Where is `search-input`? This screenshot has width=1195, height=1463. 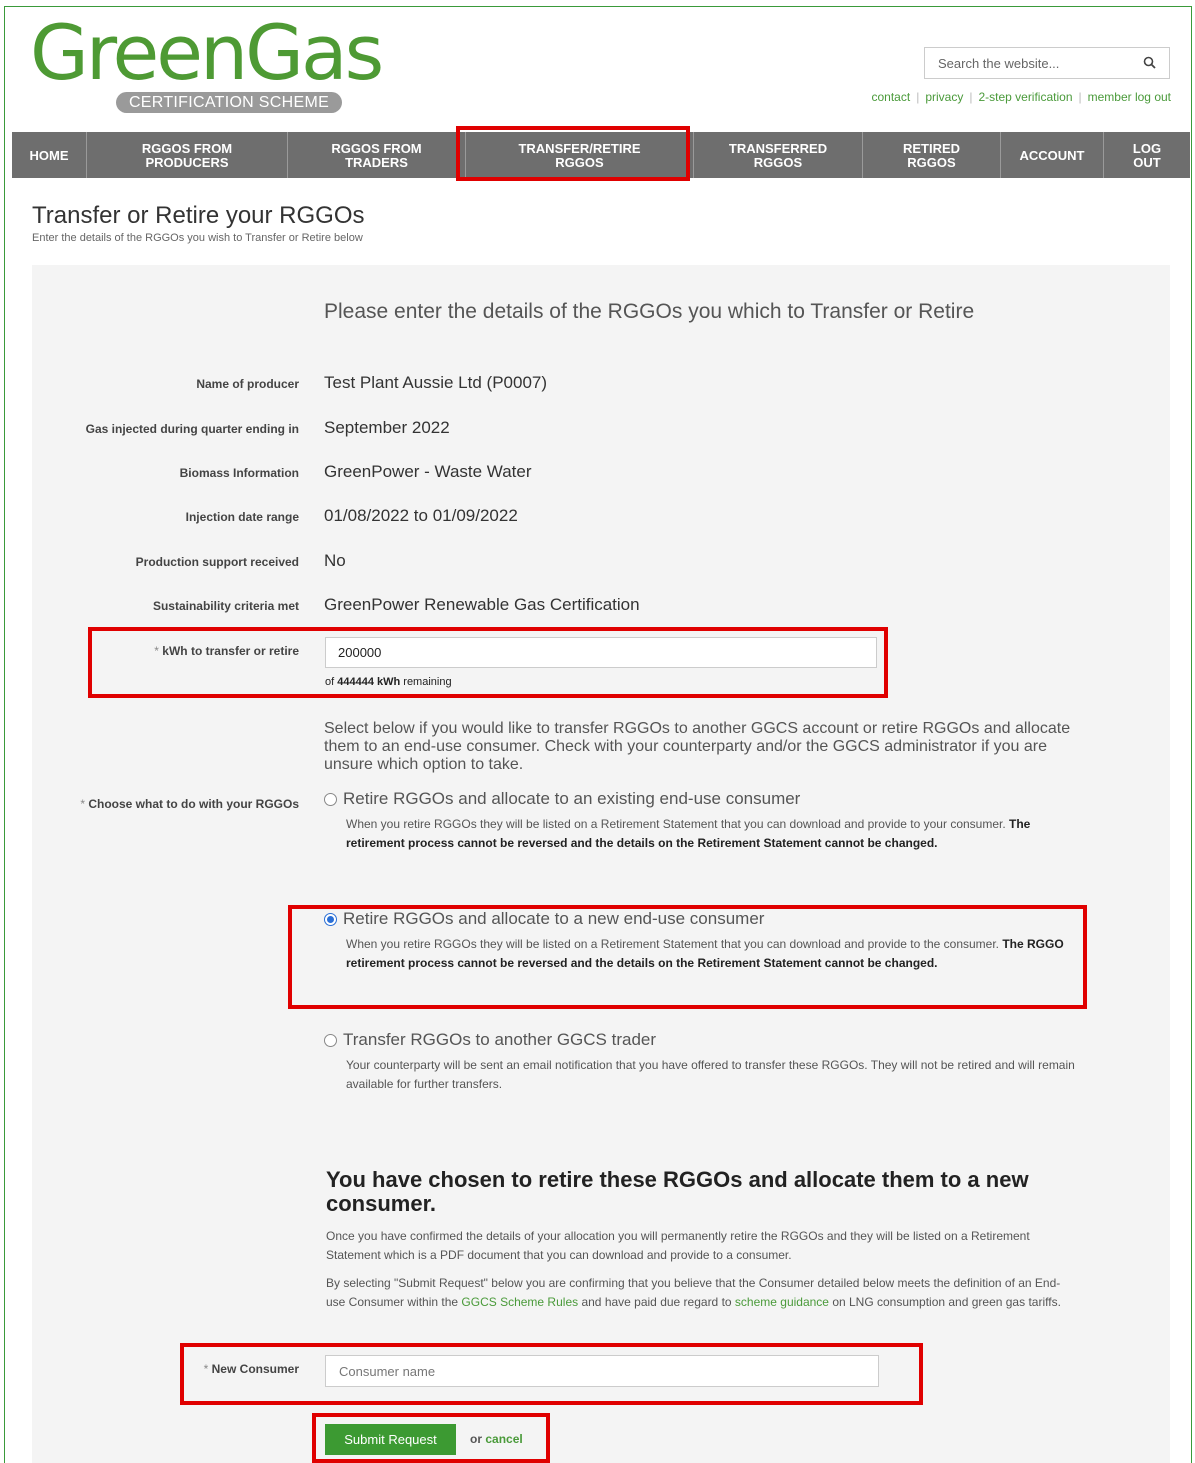
search-input is located at coordinates (1025, 63).